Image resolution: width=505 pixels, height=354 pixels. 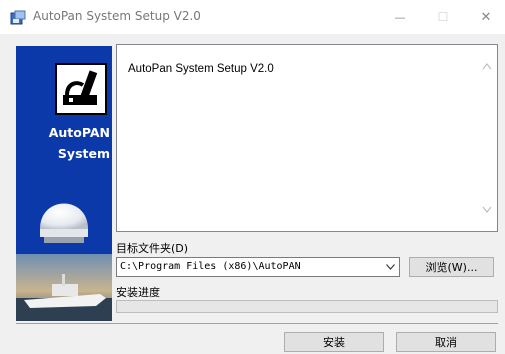 I want to click on chevron-down-icon, so click(x=390, y=267).